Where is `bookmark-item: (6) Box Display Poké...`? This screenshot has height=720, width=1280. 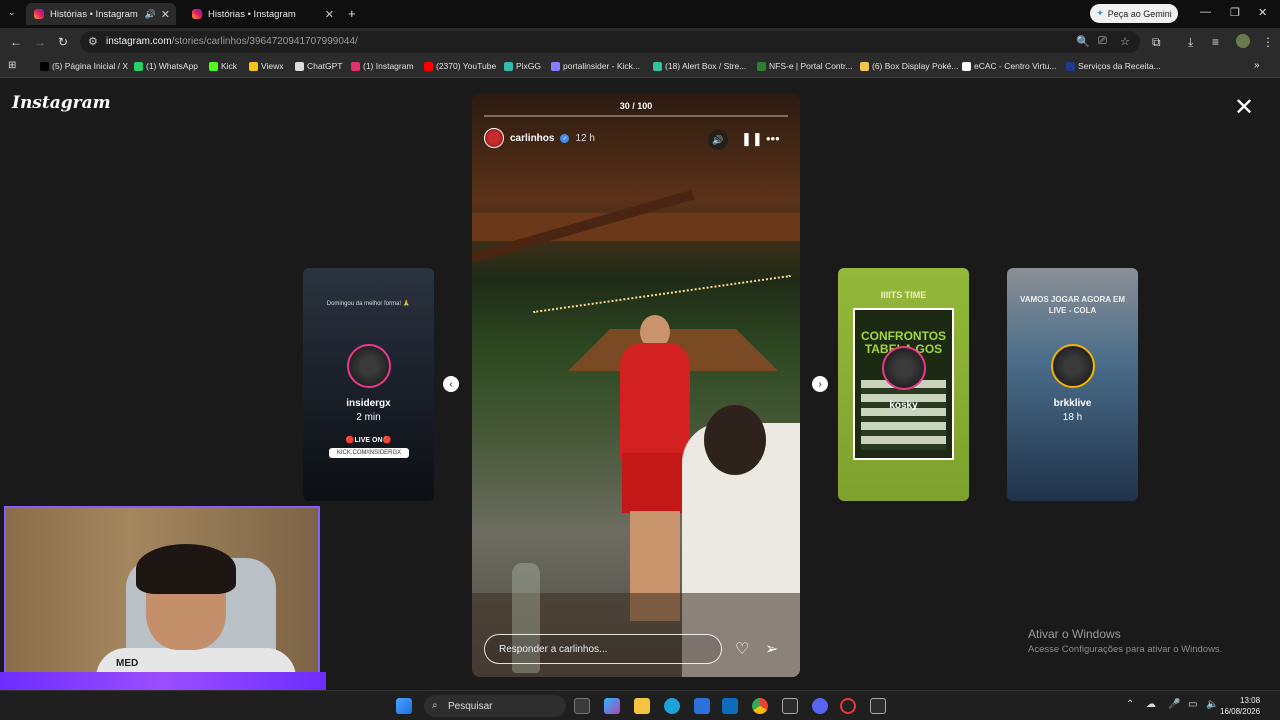
bookmark-item: (6) Box Display Poké... is located at coordinates (909, 66).